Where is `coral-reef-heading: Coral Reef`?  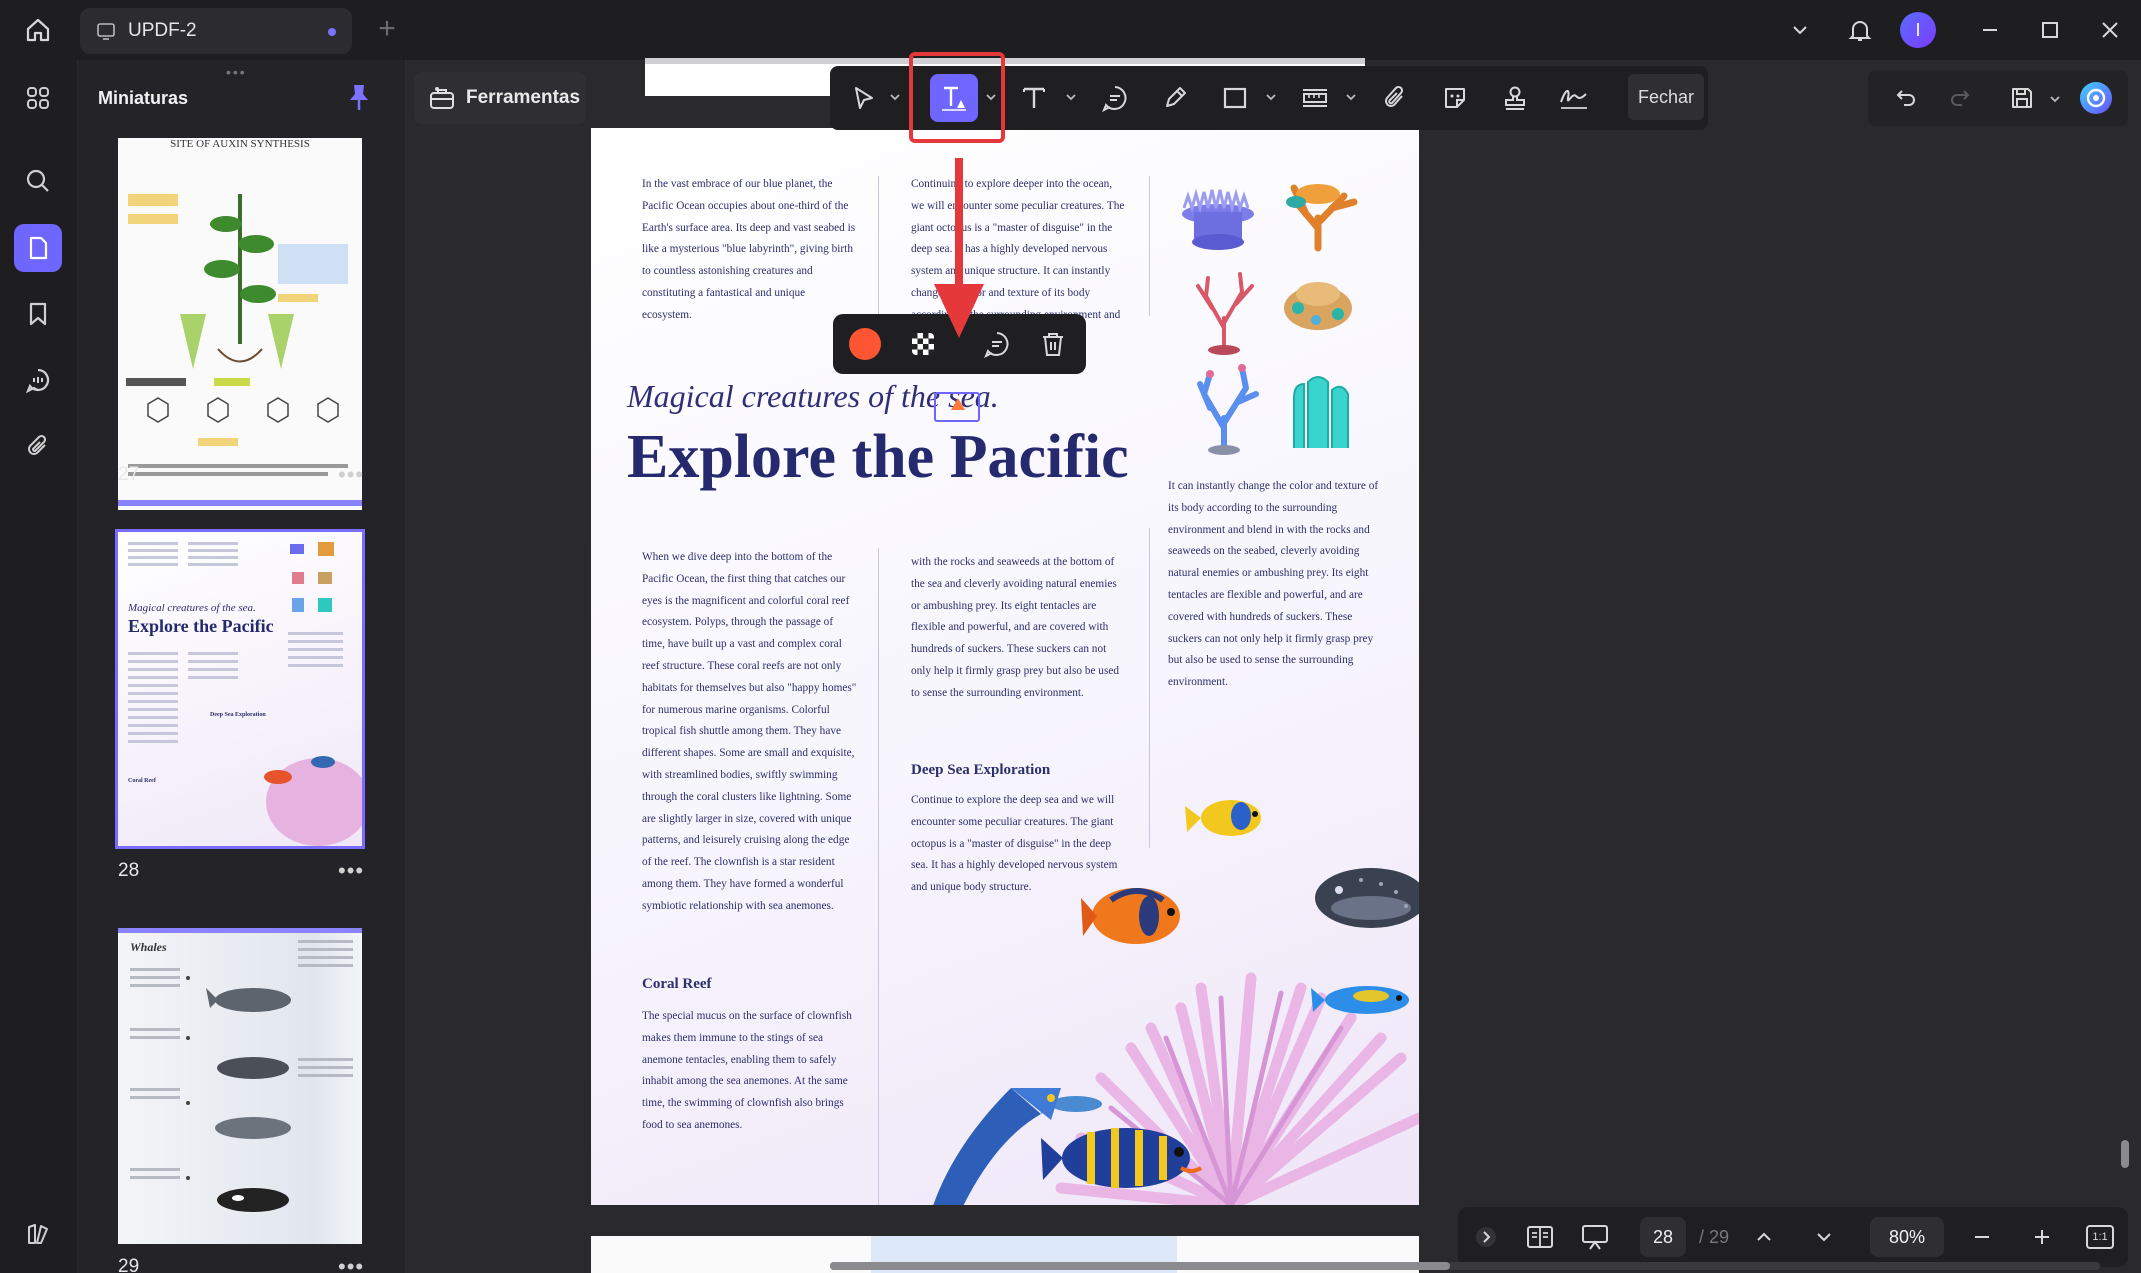 coral-reef-heading: Coral Reef is located at coordinates (677, 984).